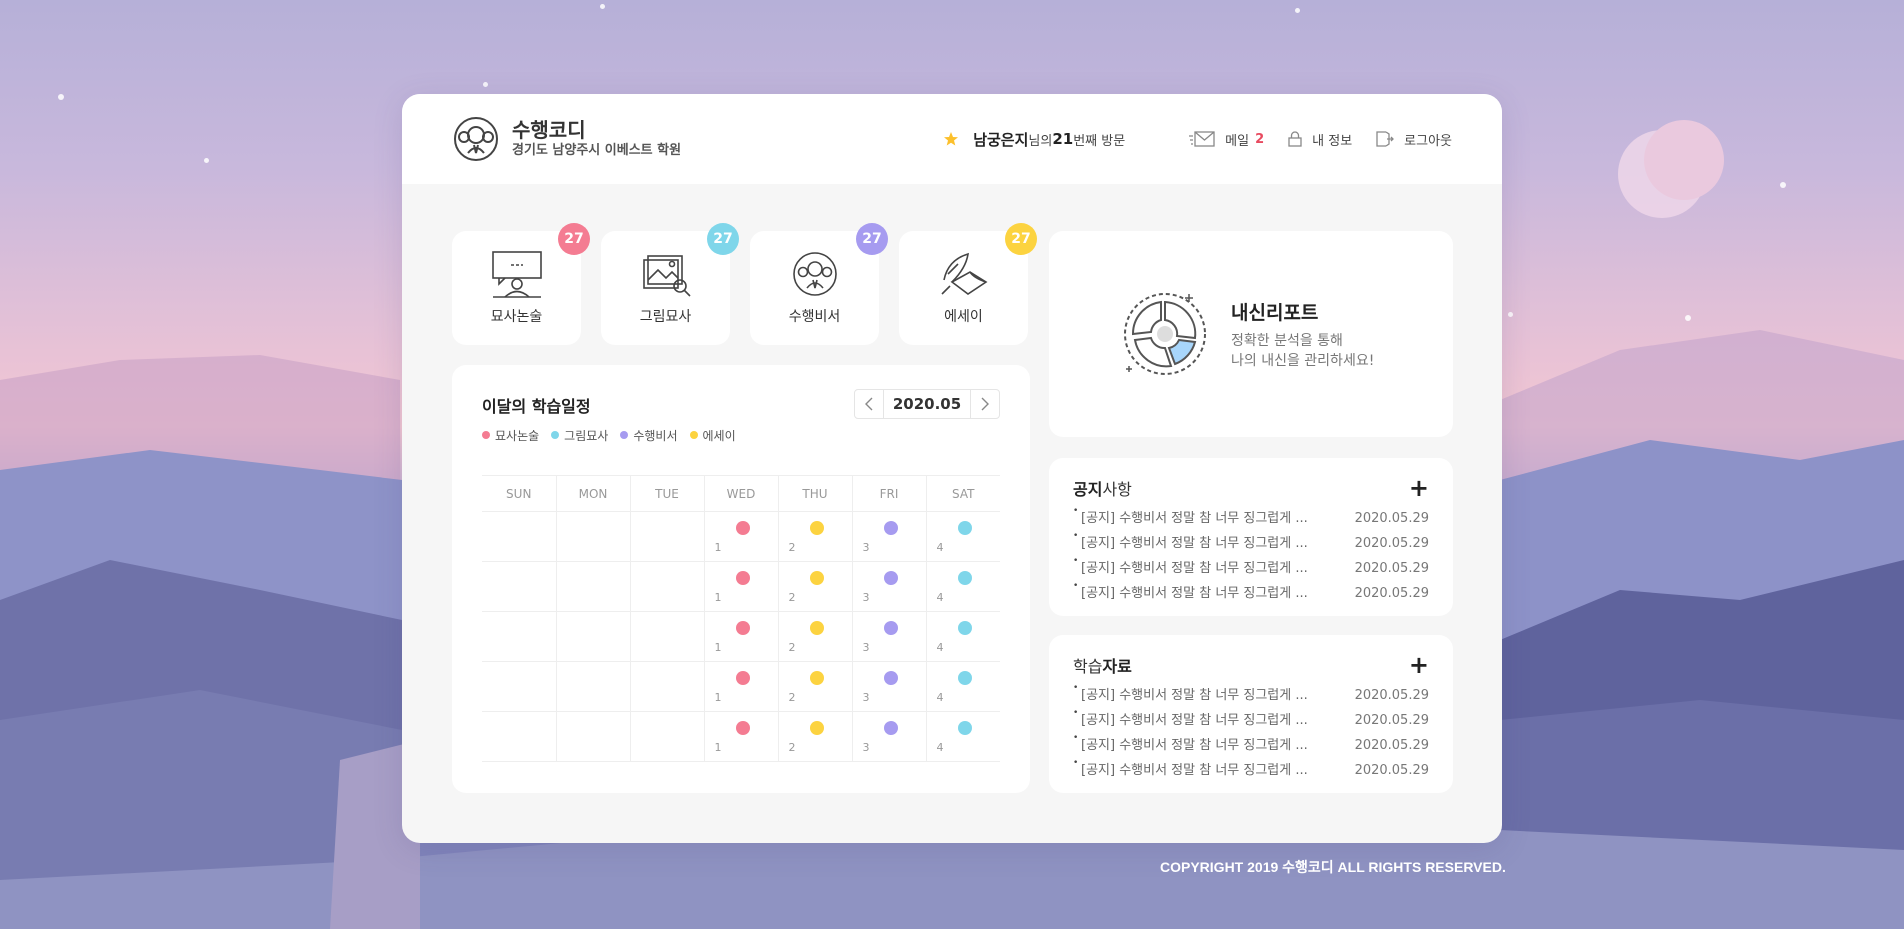 The image size is (1904, 929). Describe the element at coordinates (665, 317) in the screenshot. I see `tile-label: 그림묘사` at that location.